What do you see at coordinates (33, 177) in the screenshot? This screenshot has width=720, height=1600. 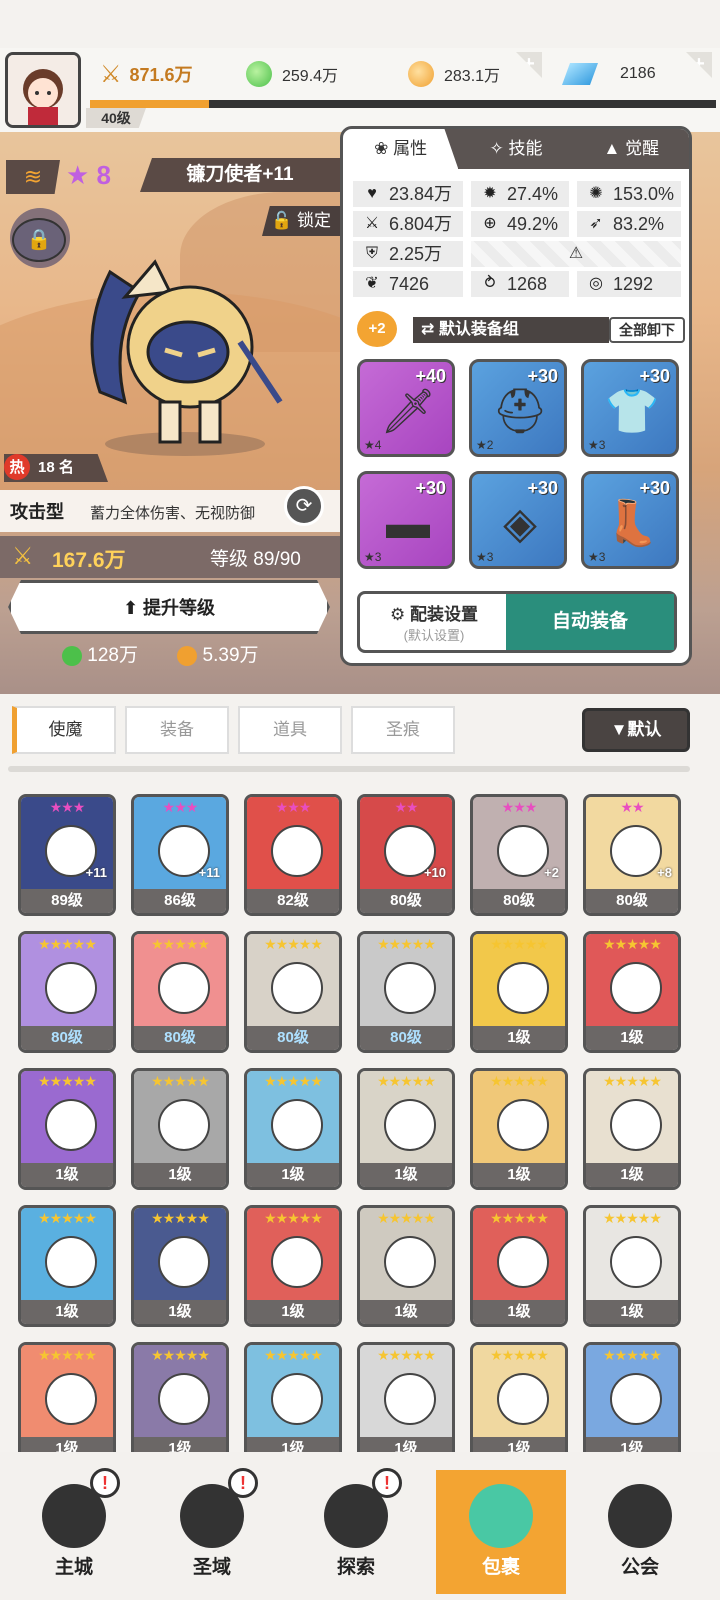 I see `tornado-icon: ≋` at bounding box center [33, 177].